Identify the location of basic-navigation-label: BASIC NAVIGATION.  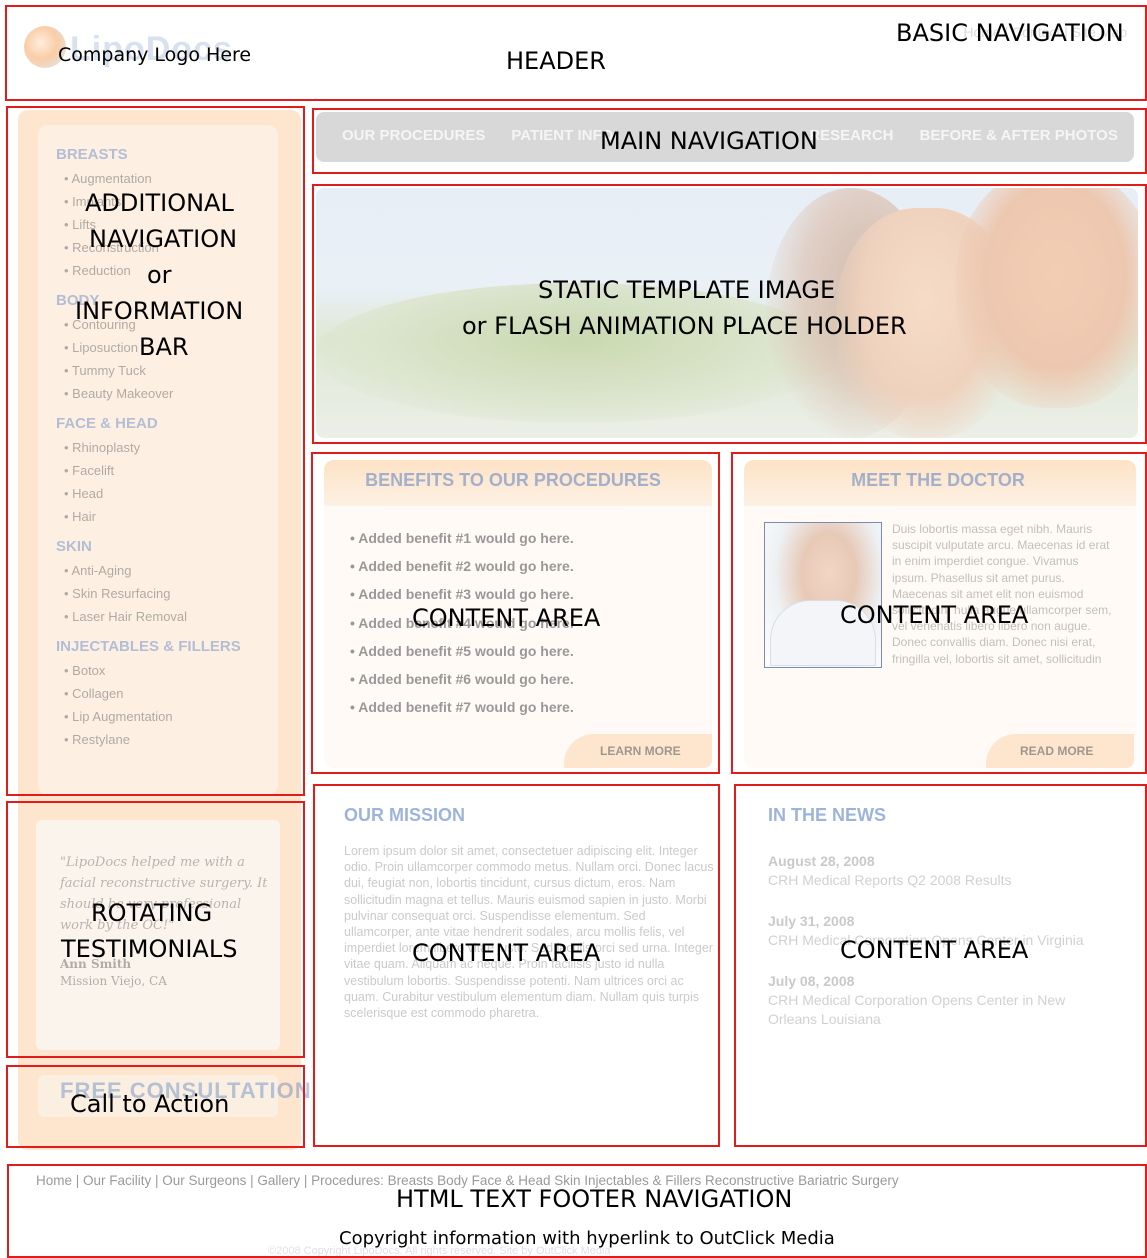
(1010, 33).